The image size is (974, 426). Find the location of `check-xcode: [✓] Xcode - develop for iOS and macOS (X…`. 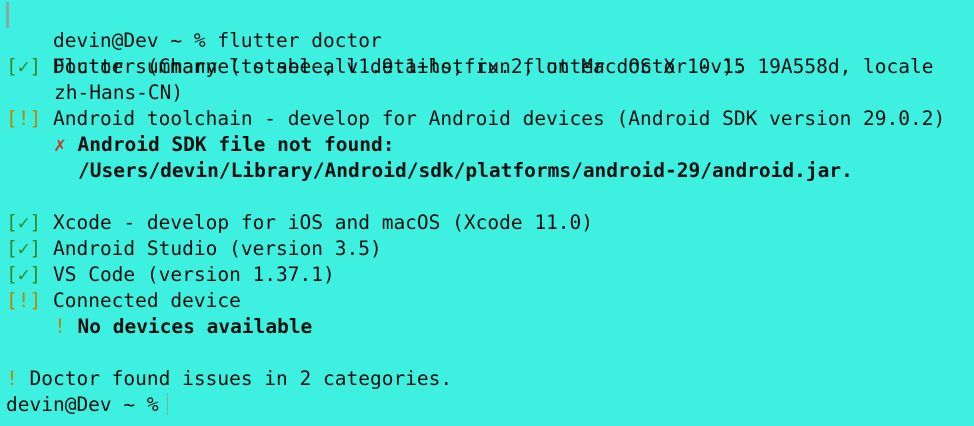

check-xcode: [✓] Xcode - develop for iOS and macOS (X… is located at coordinates (490, 223).